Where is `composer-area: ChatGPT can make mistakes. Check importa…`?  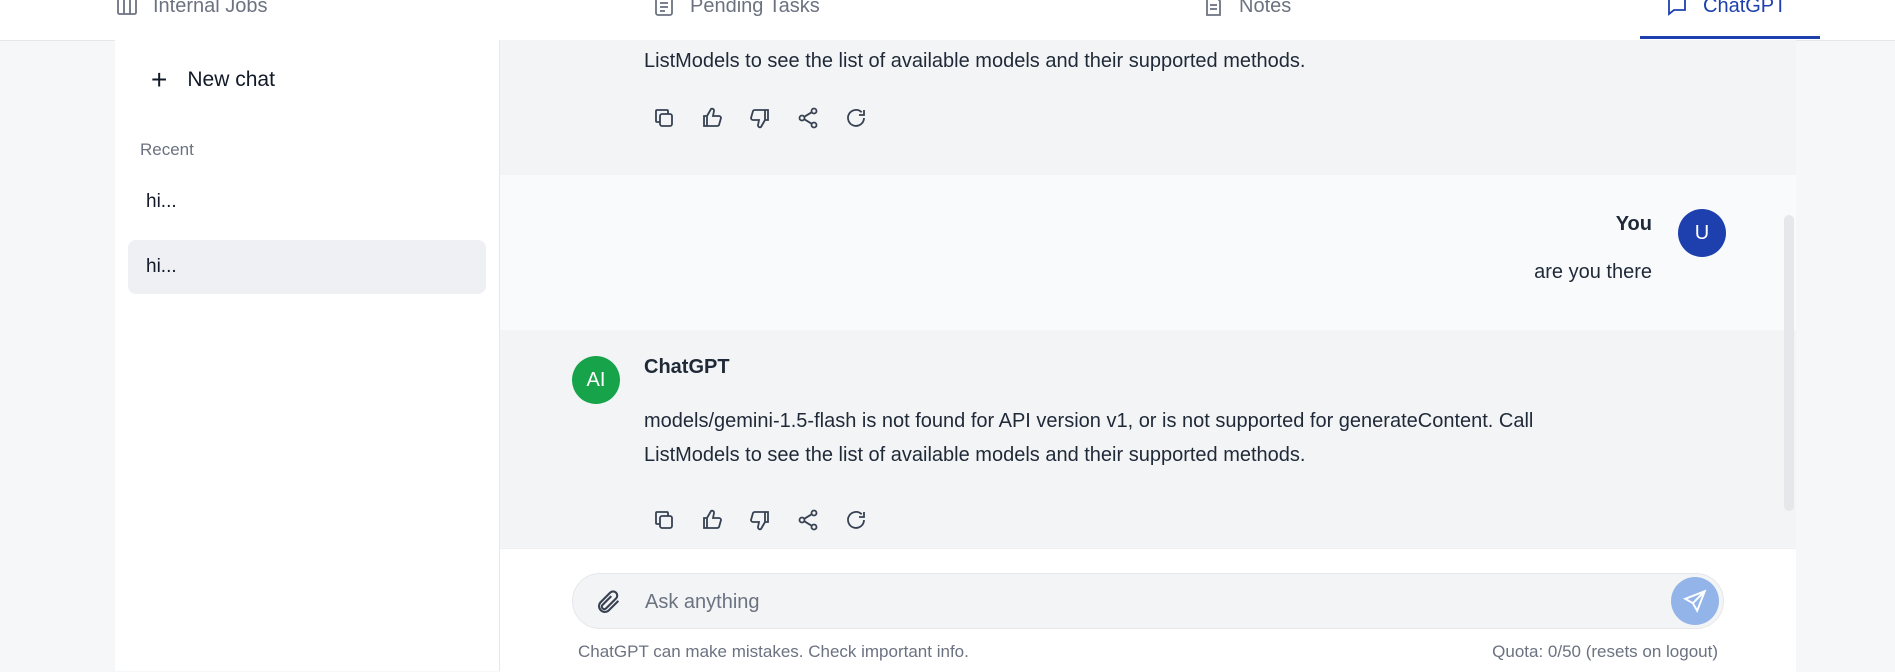 composer-area: ChatGPT can make mistakes. Check importa… is located at coordinates (1148, 610).